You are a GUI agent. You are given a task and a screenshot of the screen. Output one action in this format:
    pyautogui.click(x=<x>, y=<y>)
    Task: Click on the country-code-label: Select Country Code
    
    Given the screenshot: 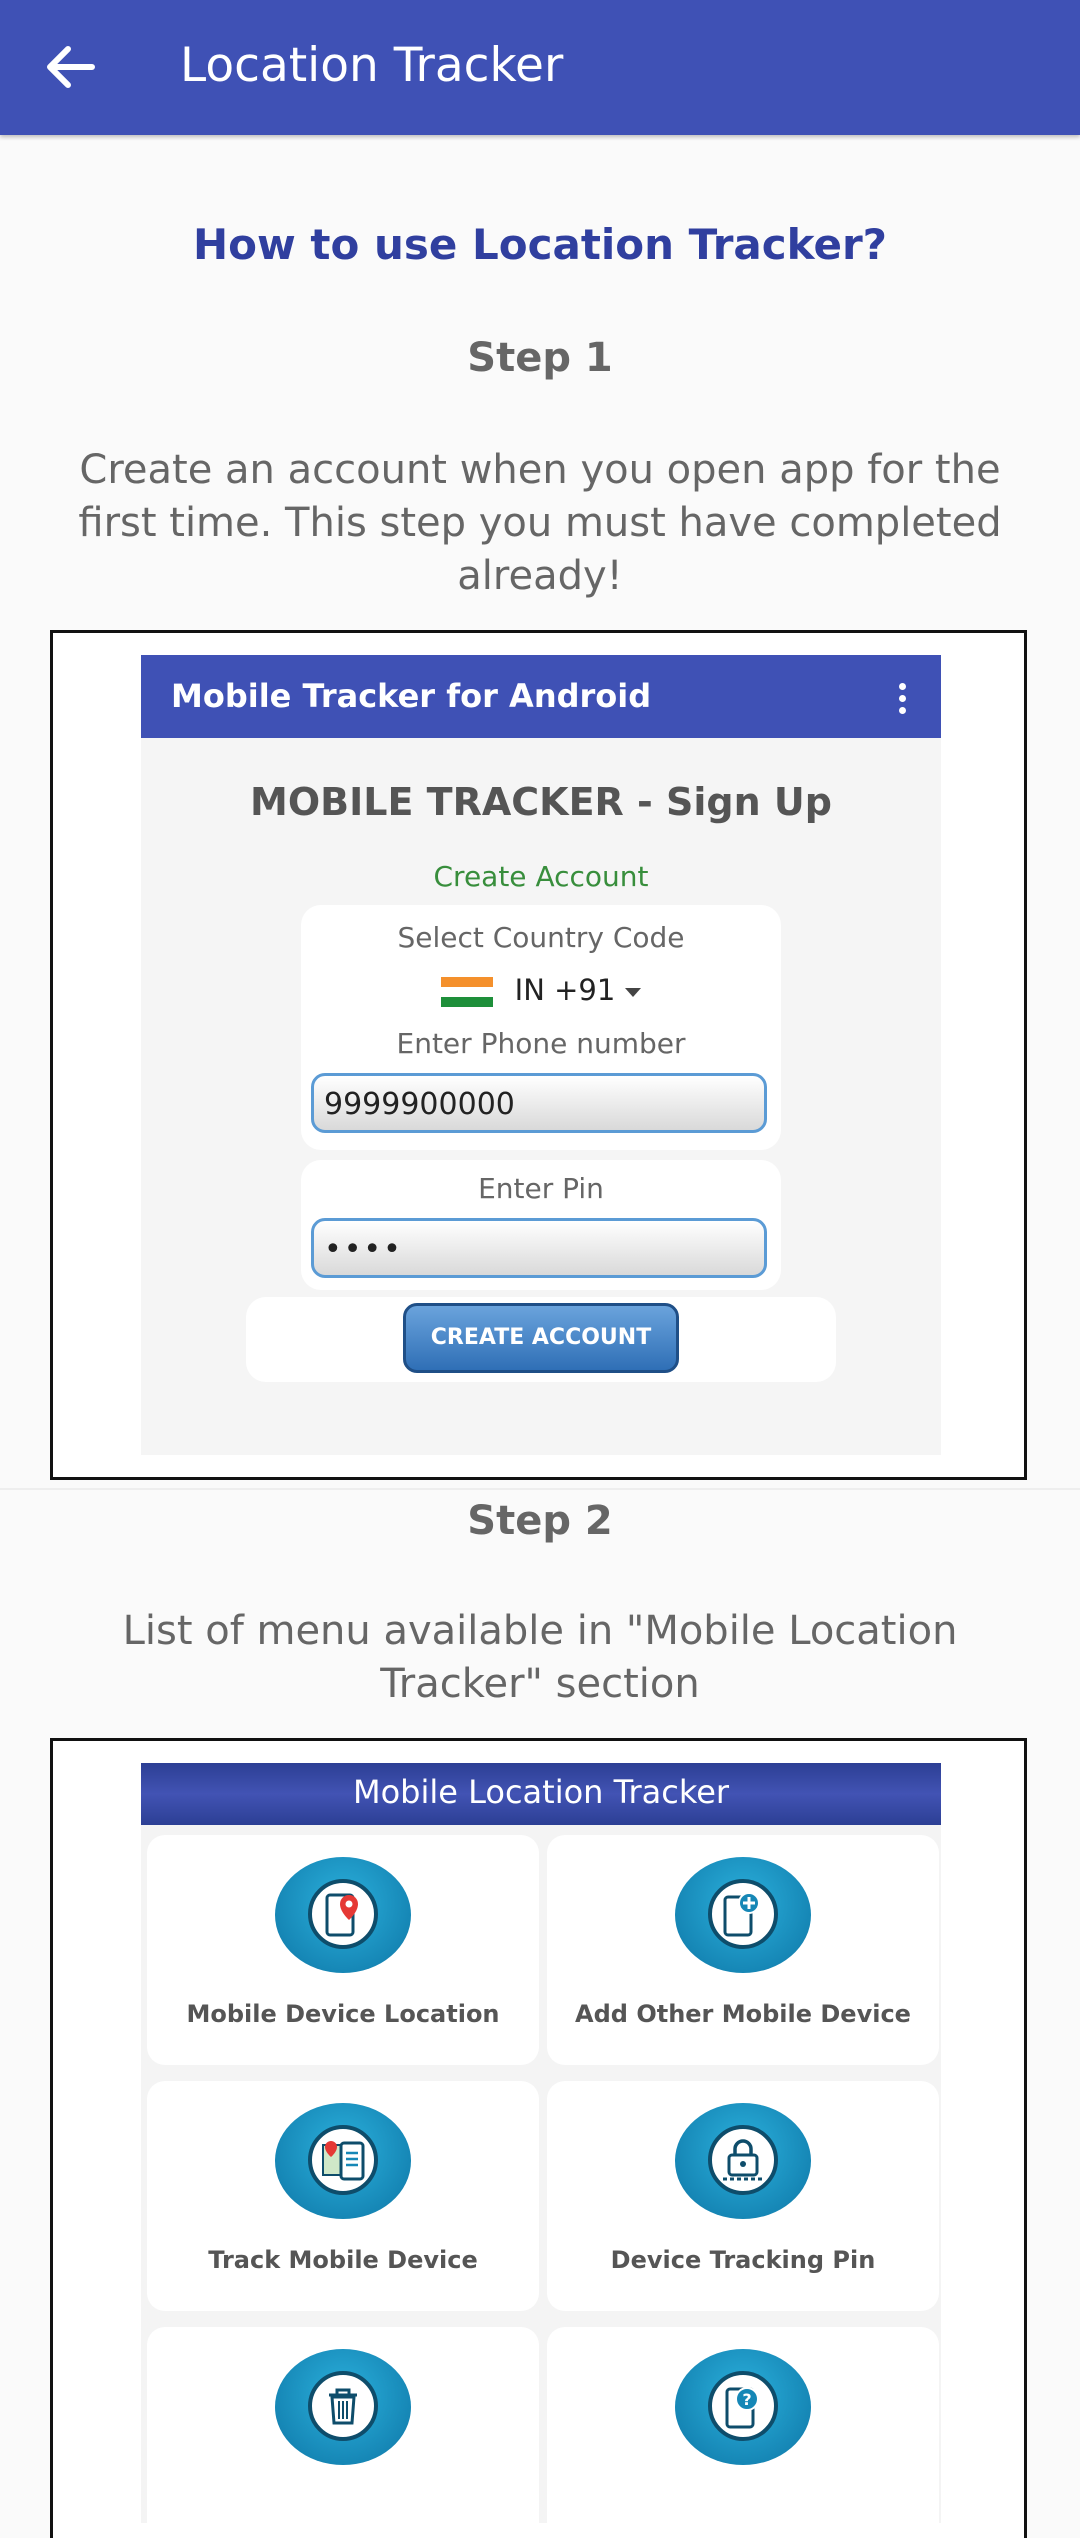 What is the action you would take?
    pyautogui.click(x=541, y=937)
    